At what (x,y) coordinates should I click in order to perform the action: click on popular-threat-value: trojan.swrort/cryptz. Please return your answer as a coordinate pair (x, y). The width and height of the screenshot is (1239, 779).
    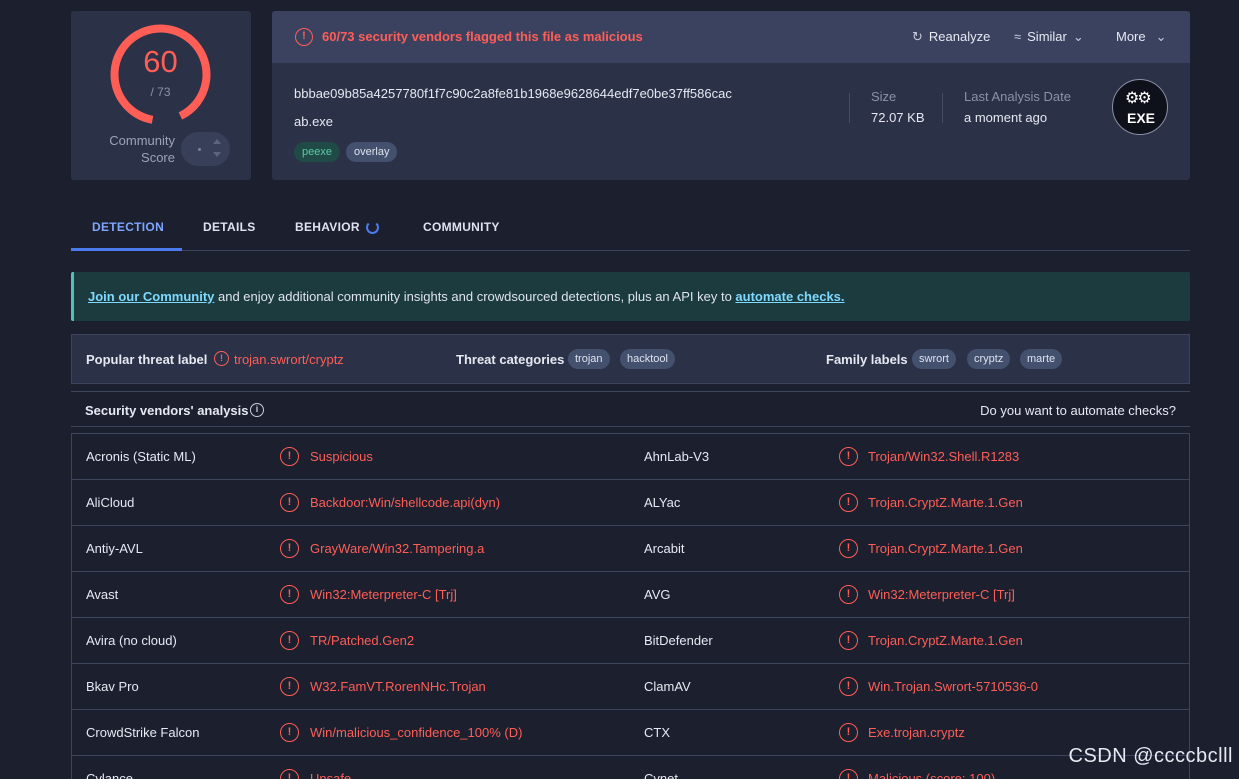
    Looking at the image, I should click on (289, 359).